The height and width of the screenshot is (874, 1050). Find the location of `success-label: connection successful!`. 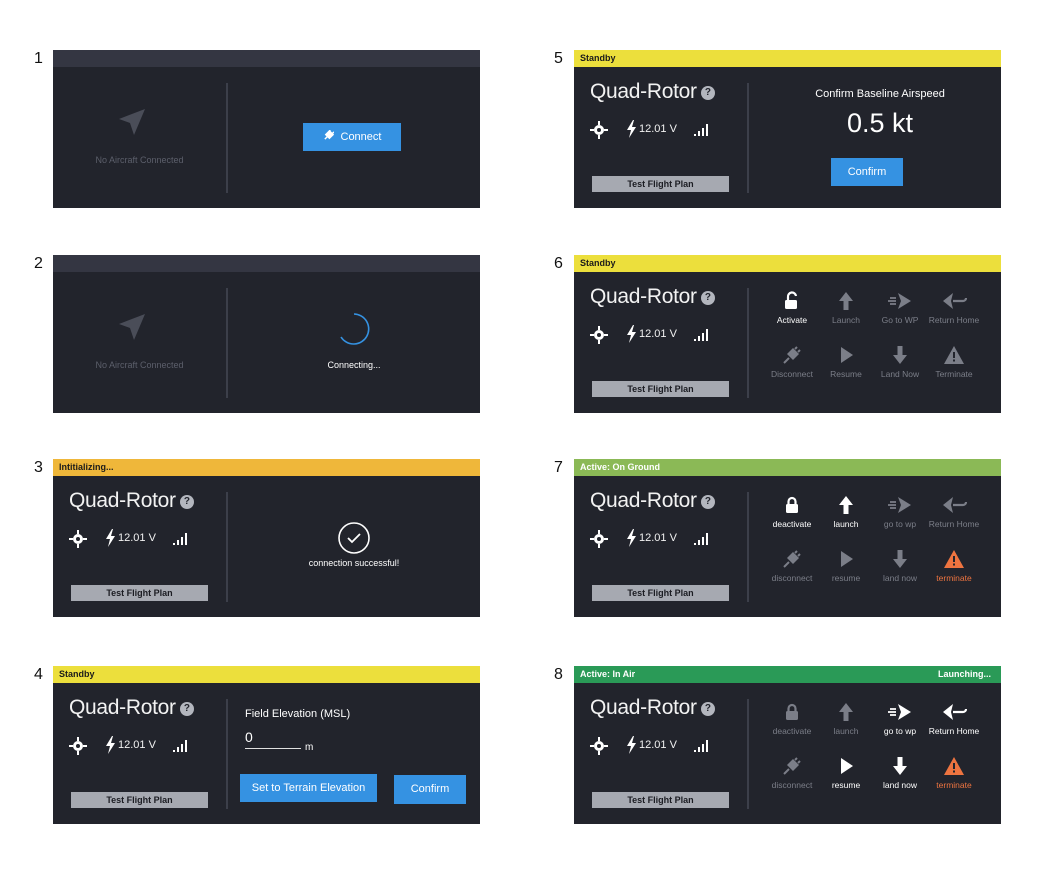

success-label: connection successful! is located at coordinates (354, 563).